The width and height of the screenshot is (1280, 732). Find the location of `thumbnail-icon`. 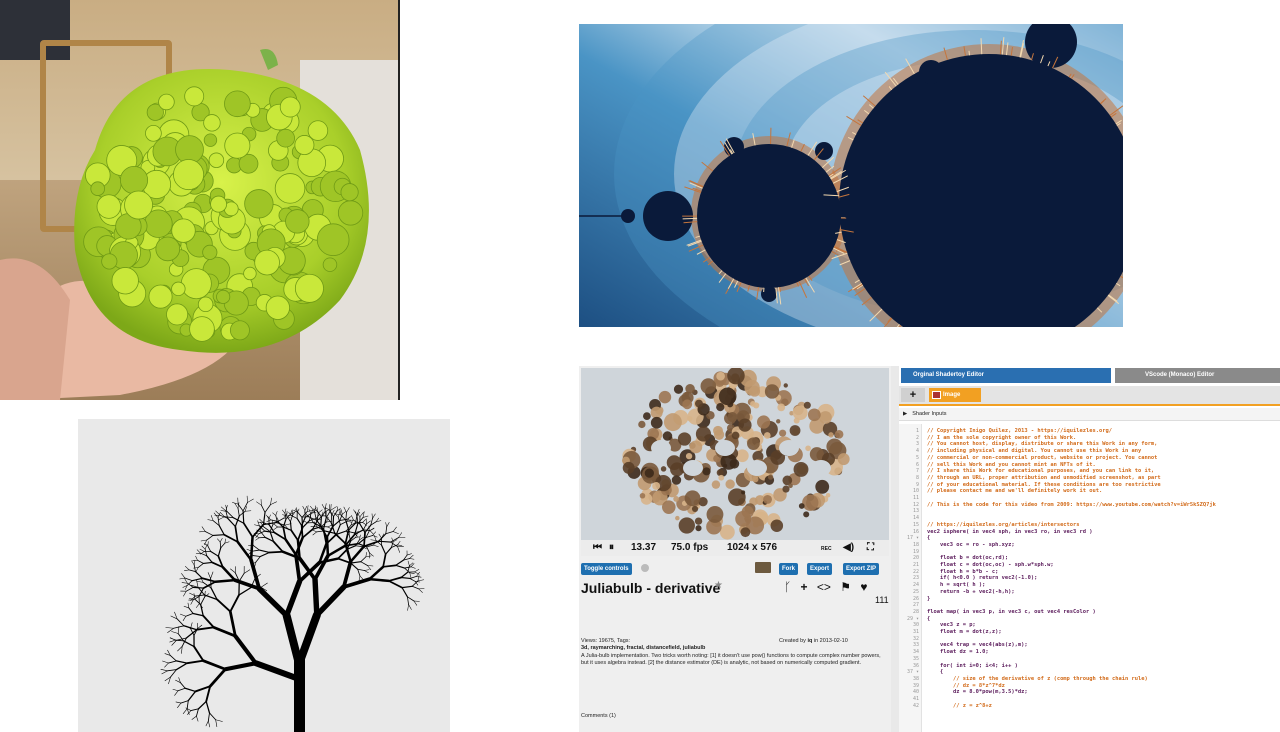

thumbnail-icon is located at coordinates (763, 567).